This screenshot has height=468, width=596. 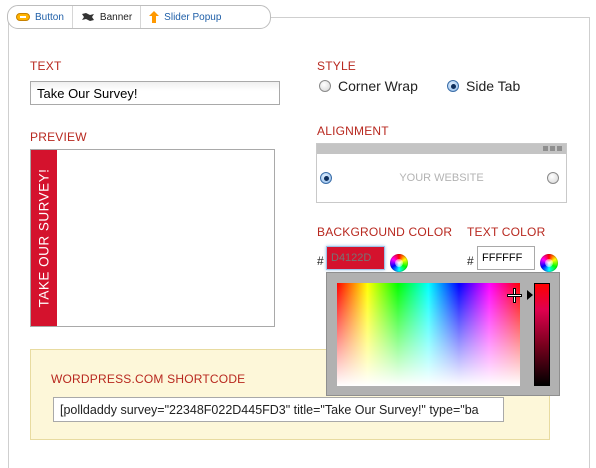 I want to click on style-option-side-tab: Side Tab, so click(x=483, y=86).